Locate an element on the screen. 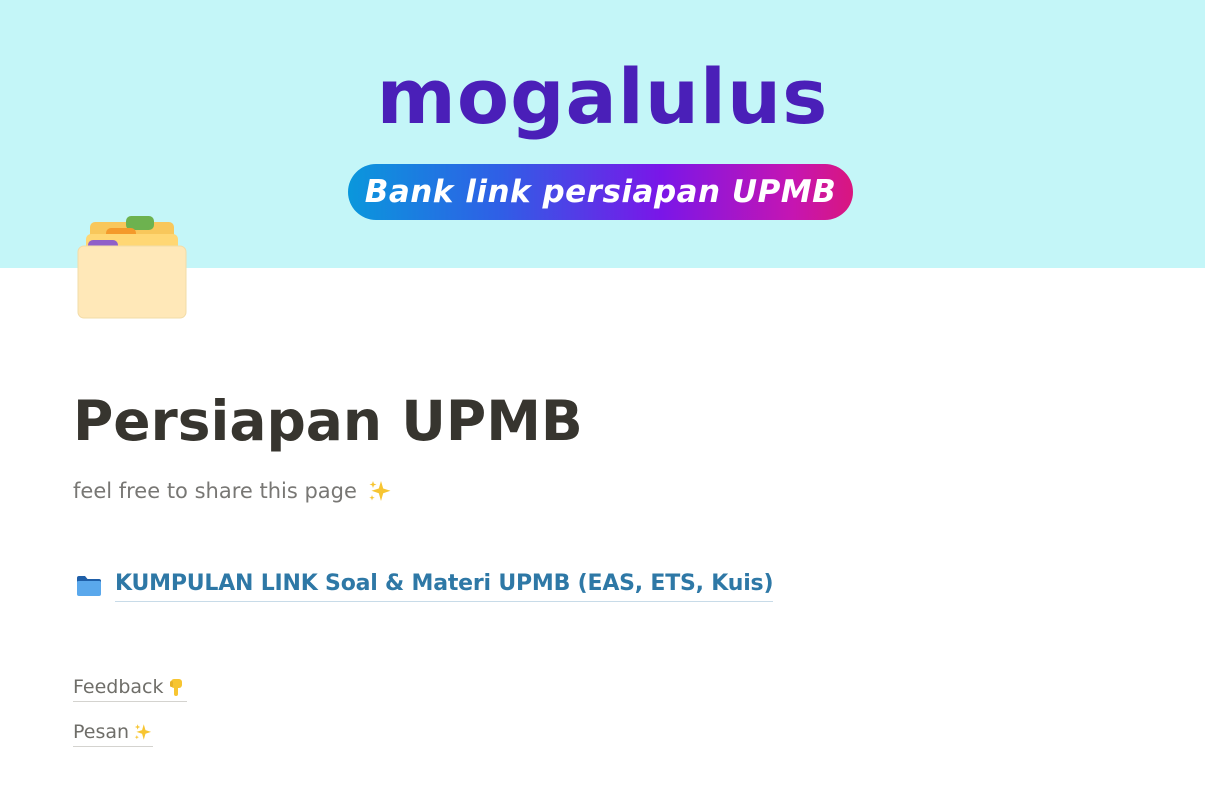 Image resolution: width=1205 pixels, height=803 pixels. cover-brand-title: mogalulus is located at coordinates (602, 96).